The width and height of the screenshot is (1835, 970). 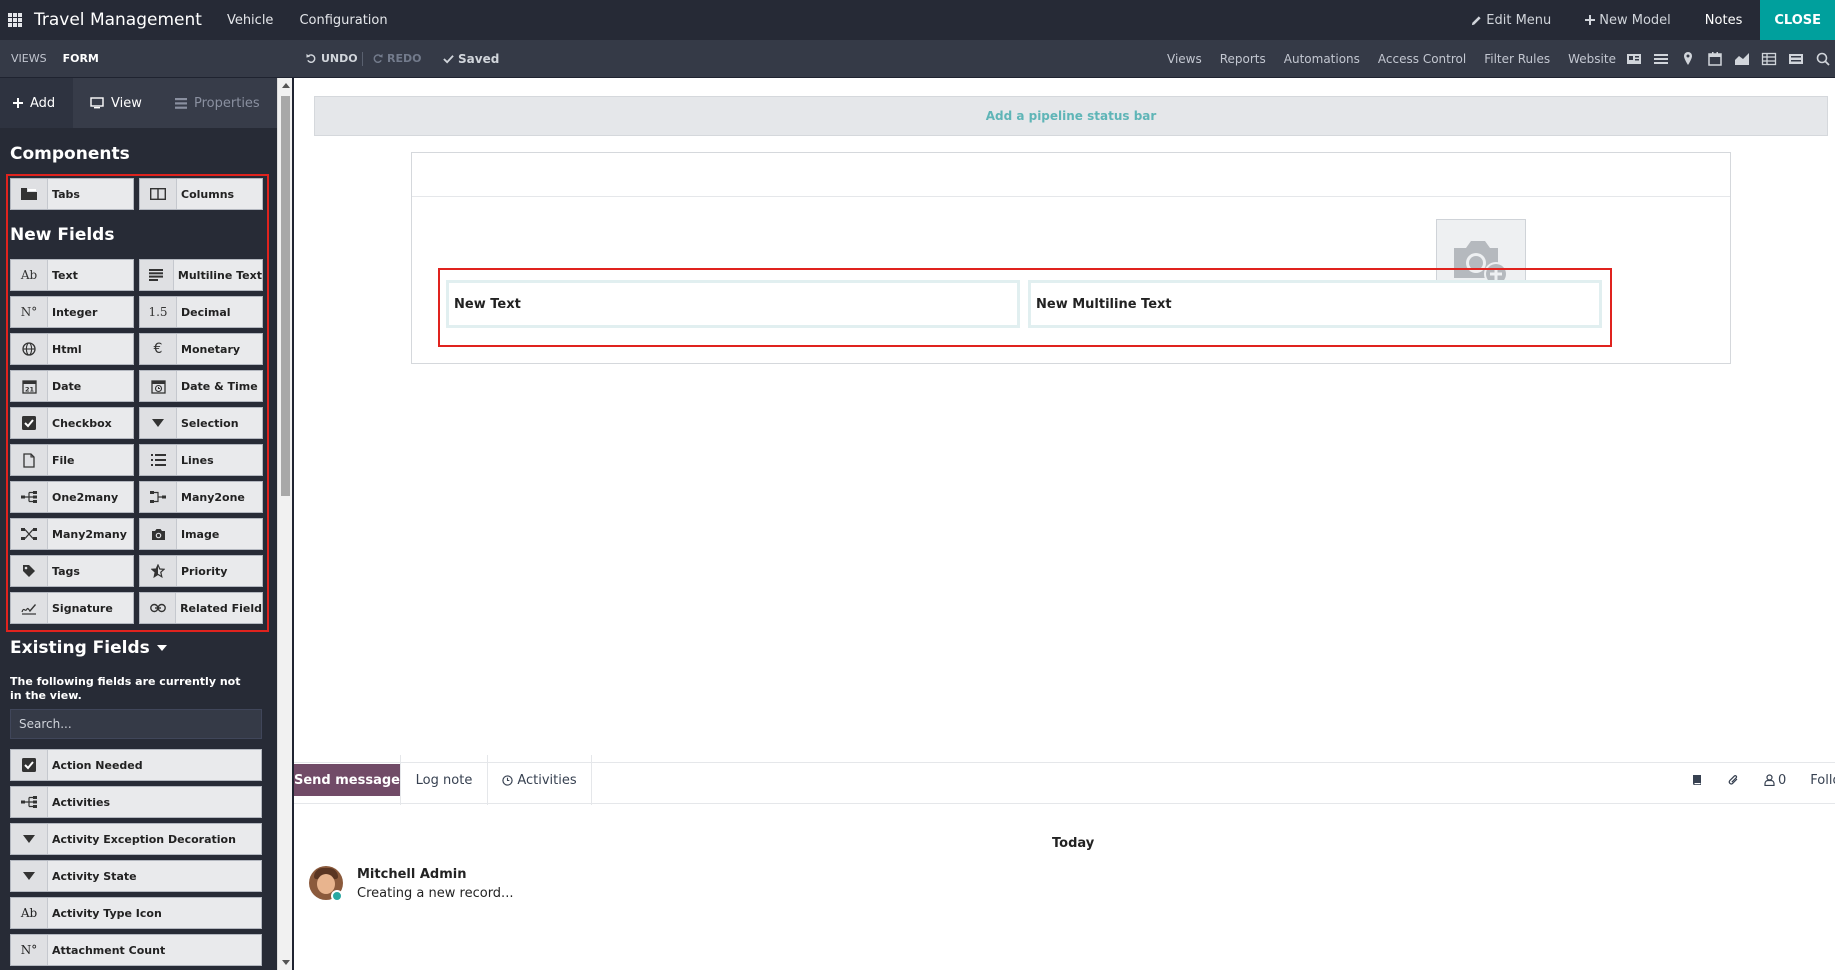 I want to click on new-field-monetary: € Monetary, so click(x=201, y=349).